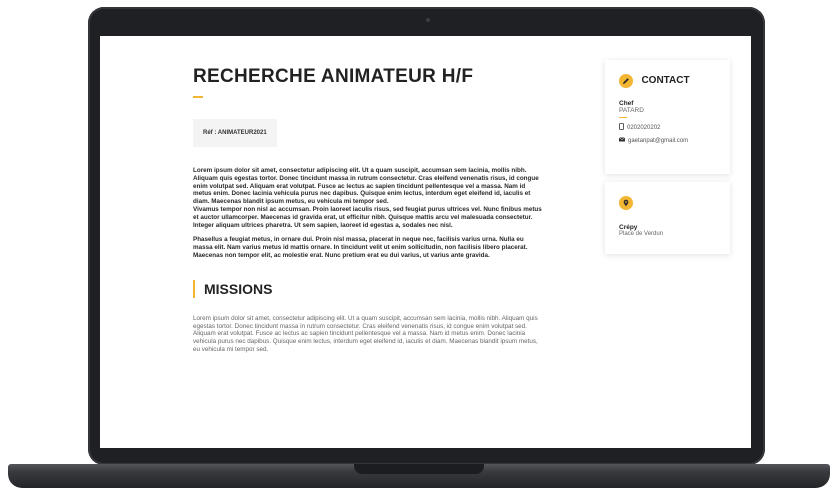  Describe the element at coordinates (198, 97) in the screenshot. I see `title-underline` at that location.